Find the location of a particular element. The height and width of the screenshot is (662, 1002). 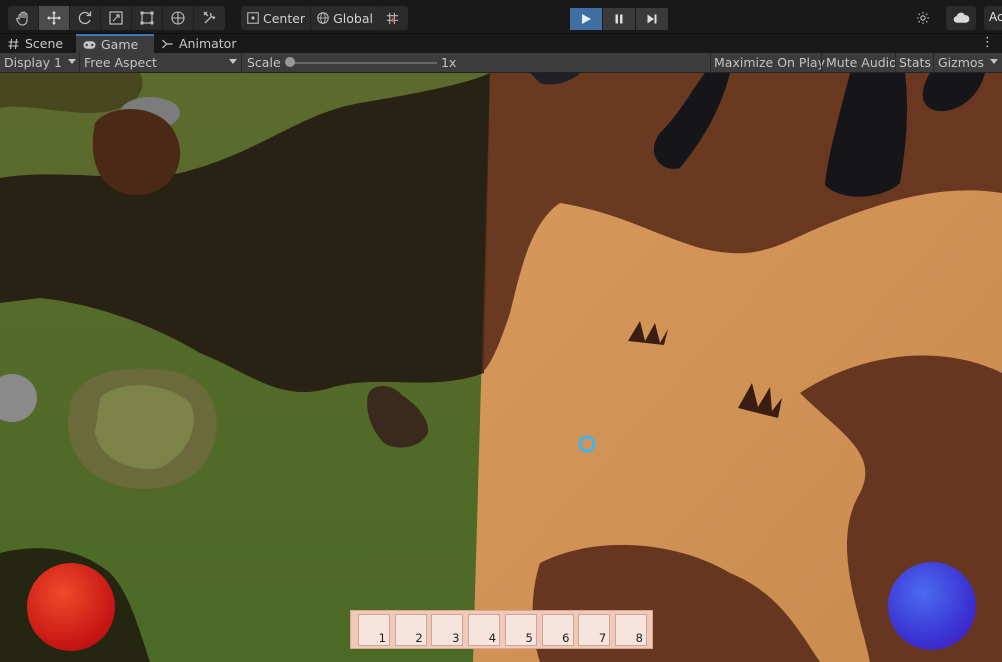

sun-icon is located at coordinates (923, 18).